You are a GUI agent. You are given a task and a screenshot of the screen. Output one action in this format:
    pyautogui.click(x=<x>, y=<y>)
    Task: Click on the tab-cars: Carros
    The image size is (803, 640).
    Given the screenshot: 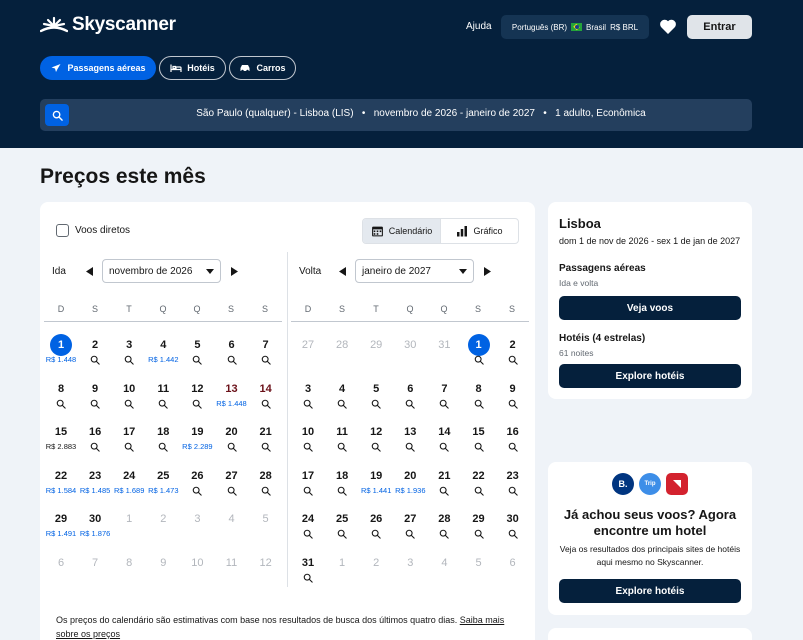 What is the action you would take?
    pyautogui.click(x=262, y=68)
    